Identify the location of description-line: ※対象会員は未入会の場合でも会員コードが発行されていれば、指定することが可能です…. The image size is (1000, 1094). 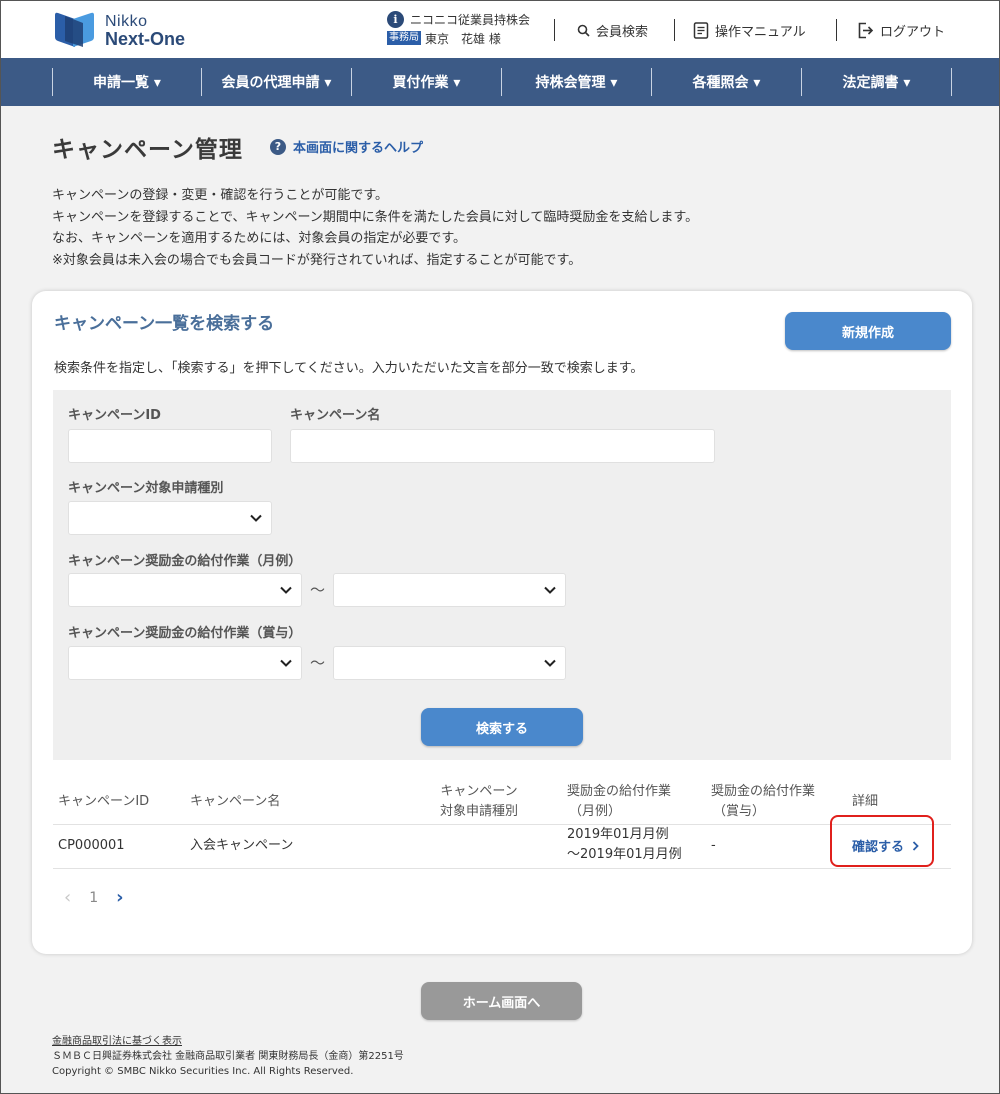
(317, 260).